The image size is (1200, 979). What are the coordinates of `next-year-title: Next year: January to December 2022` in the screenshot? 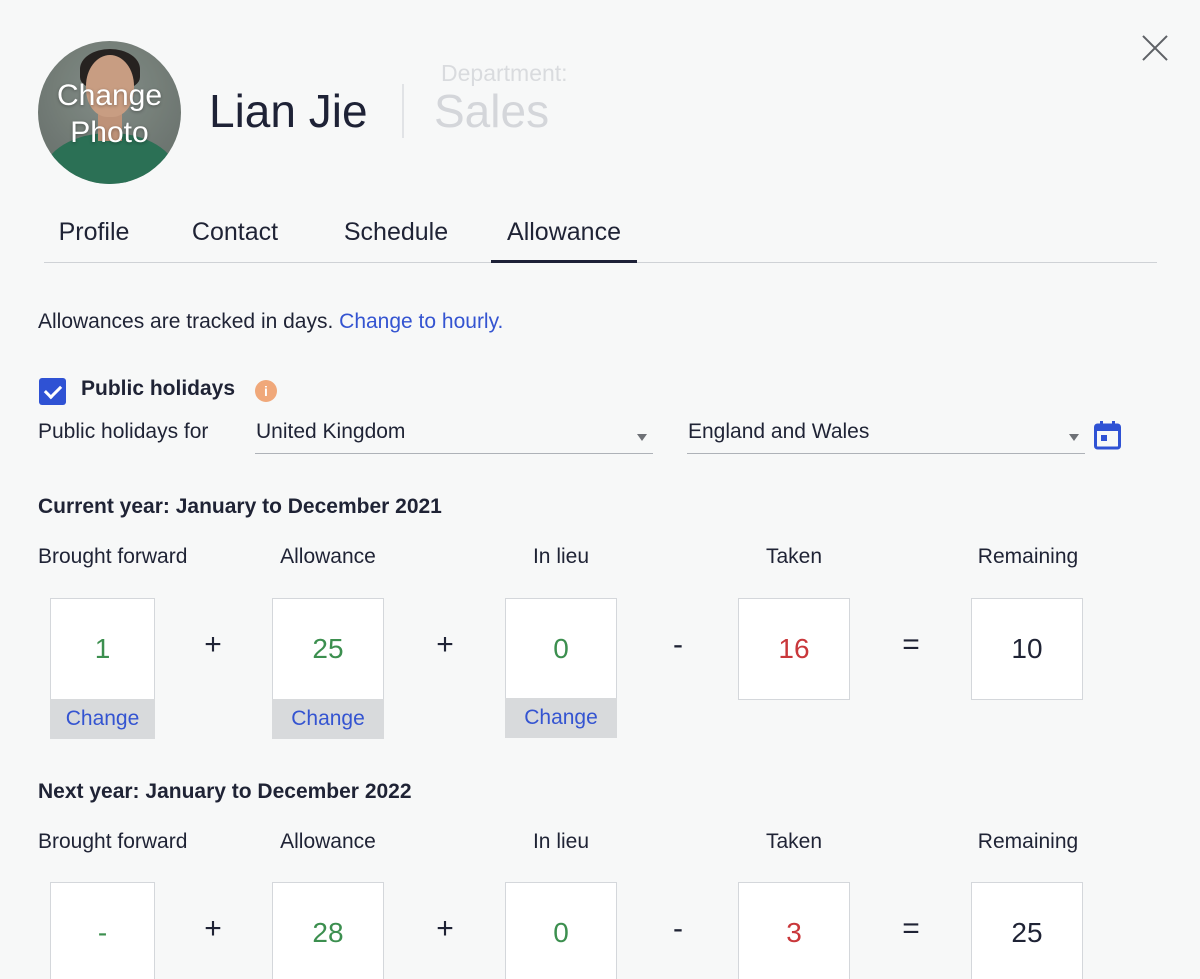 It's located at (225, 791).